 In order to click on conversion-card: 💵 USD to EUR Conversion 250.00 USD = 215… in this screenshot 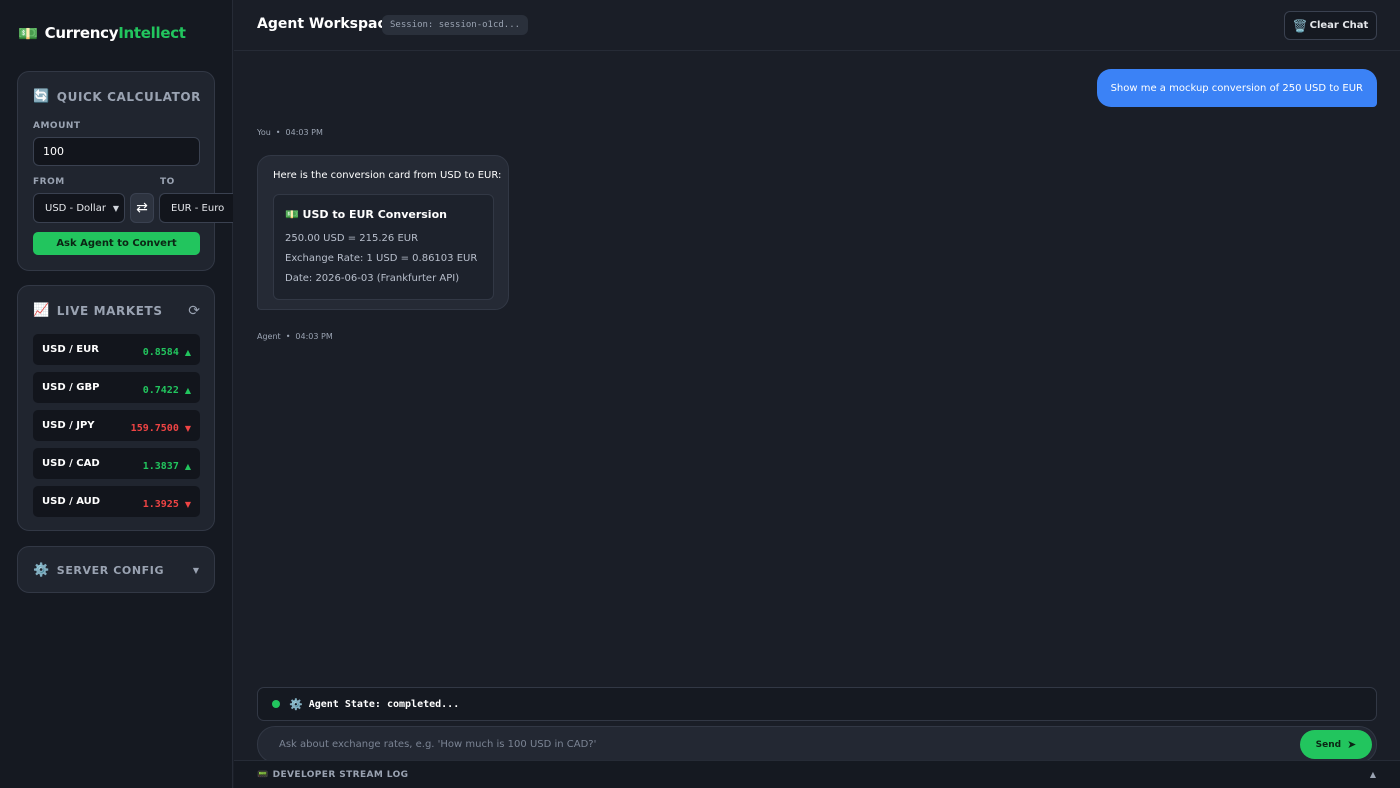, I will do `click(383, 247)`.